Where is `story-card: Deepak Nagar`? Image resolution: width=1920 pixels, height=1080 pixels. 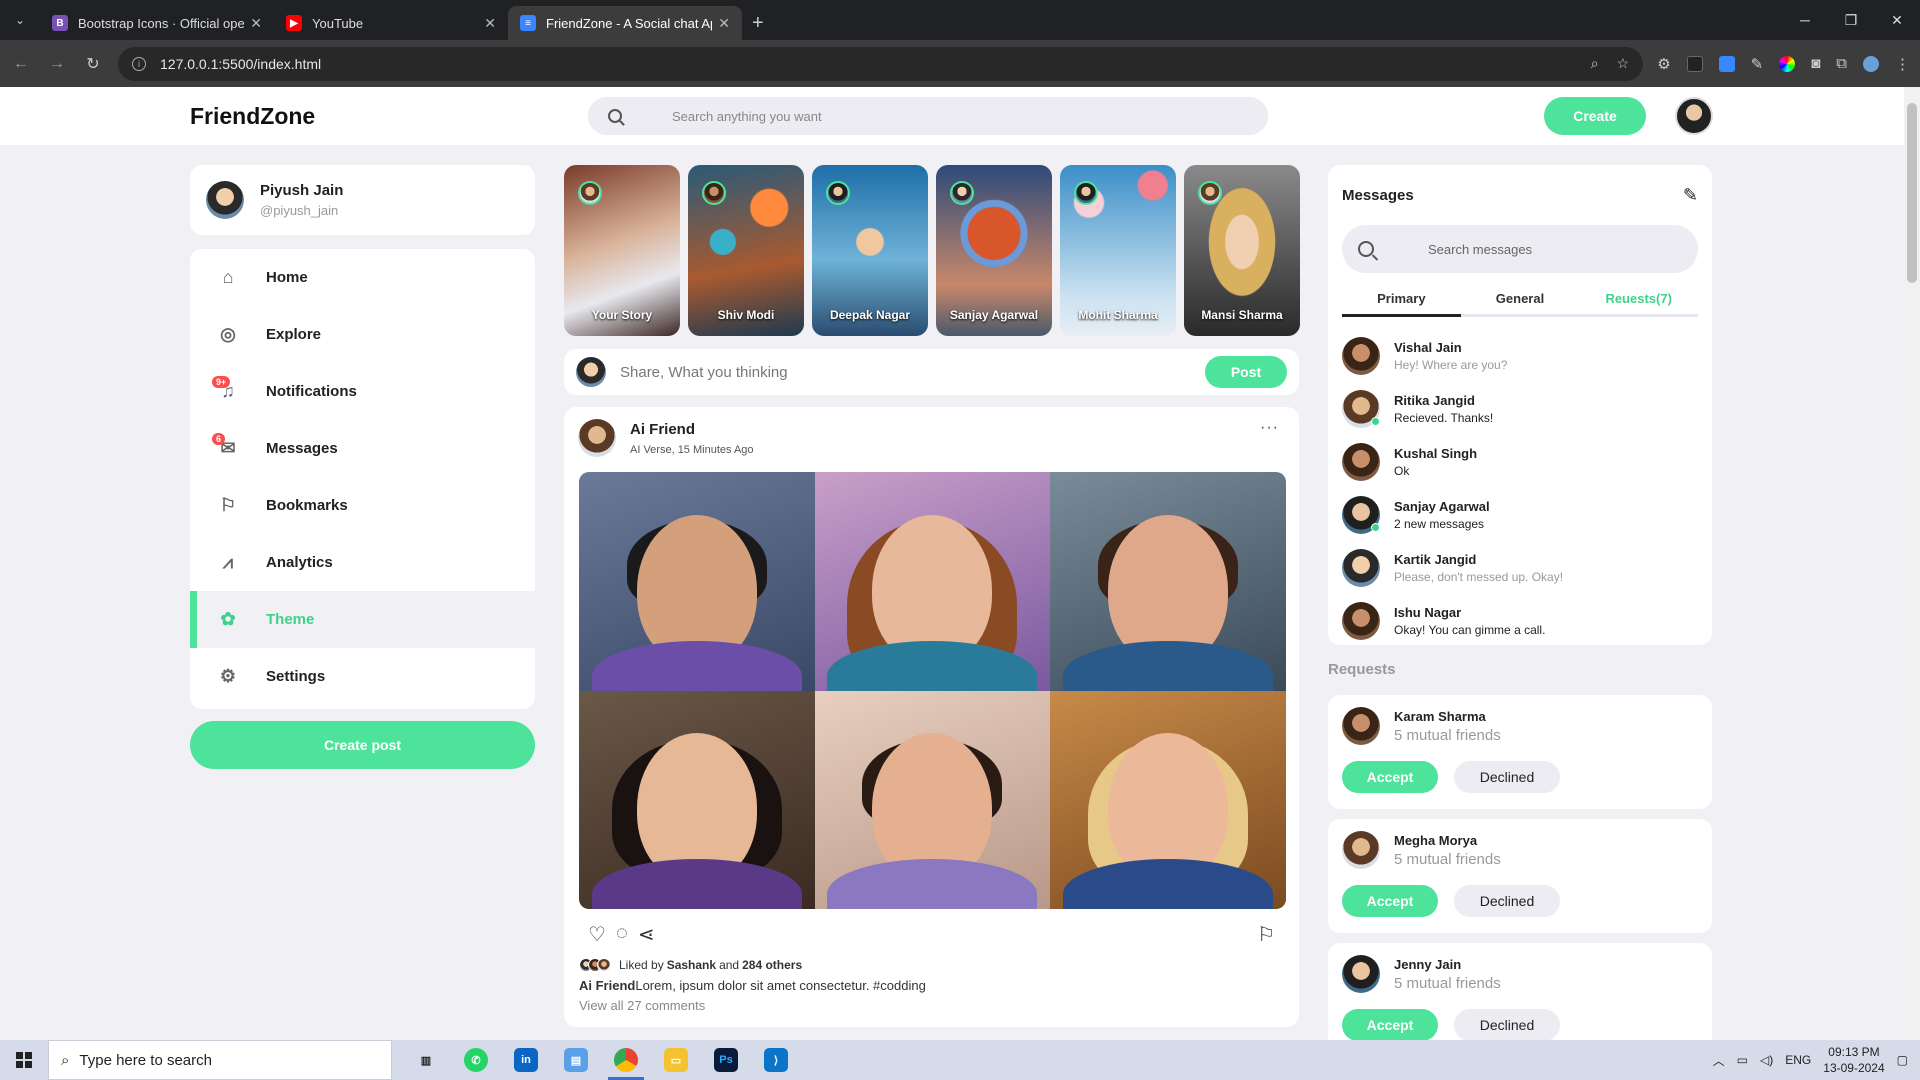 story-card: Deepak Nagar is located at coordinates (870, 250).